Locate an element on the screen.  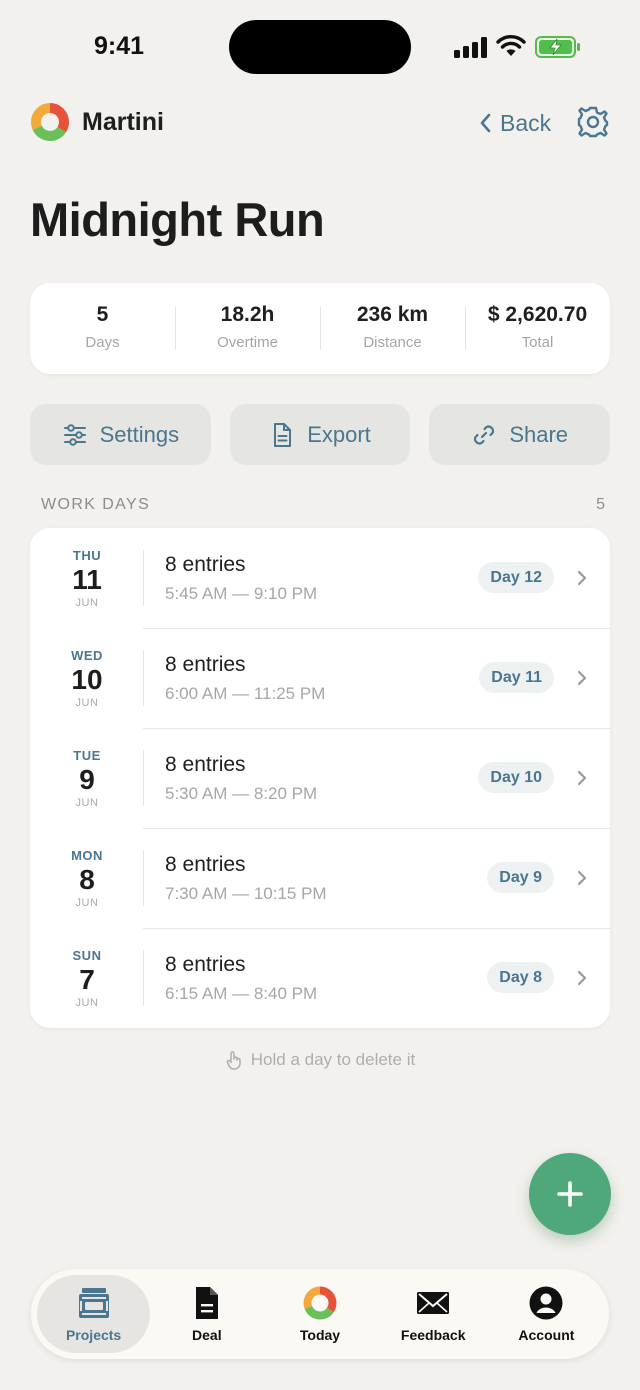
chevron-left-icon is located at coordinates (485, 123).